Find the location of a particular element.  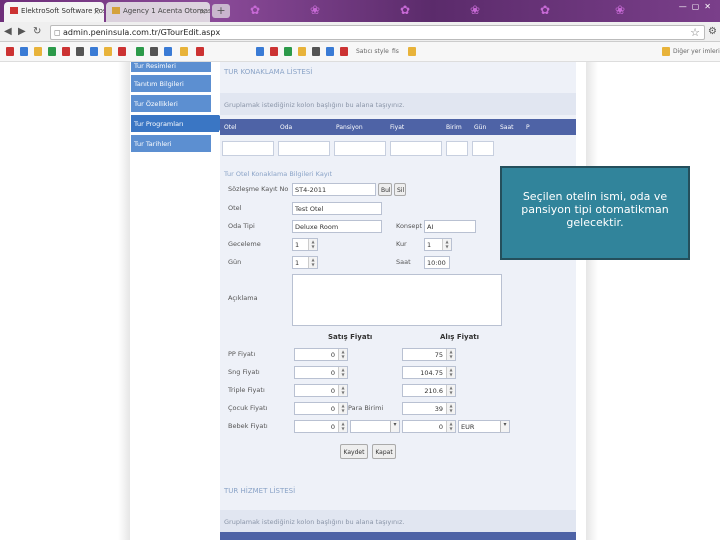

sidebar-item-tarihler: Tur Tarihleri is located at coordinates (171, 143).